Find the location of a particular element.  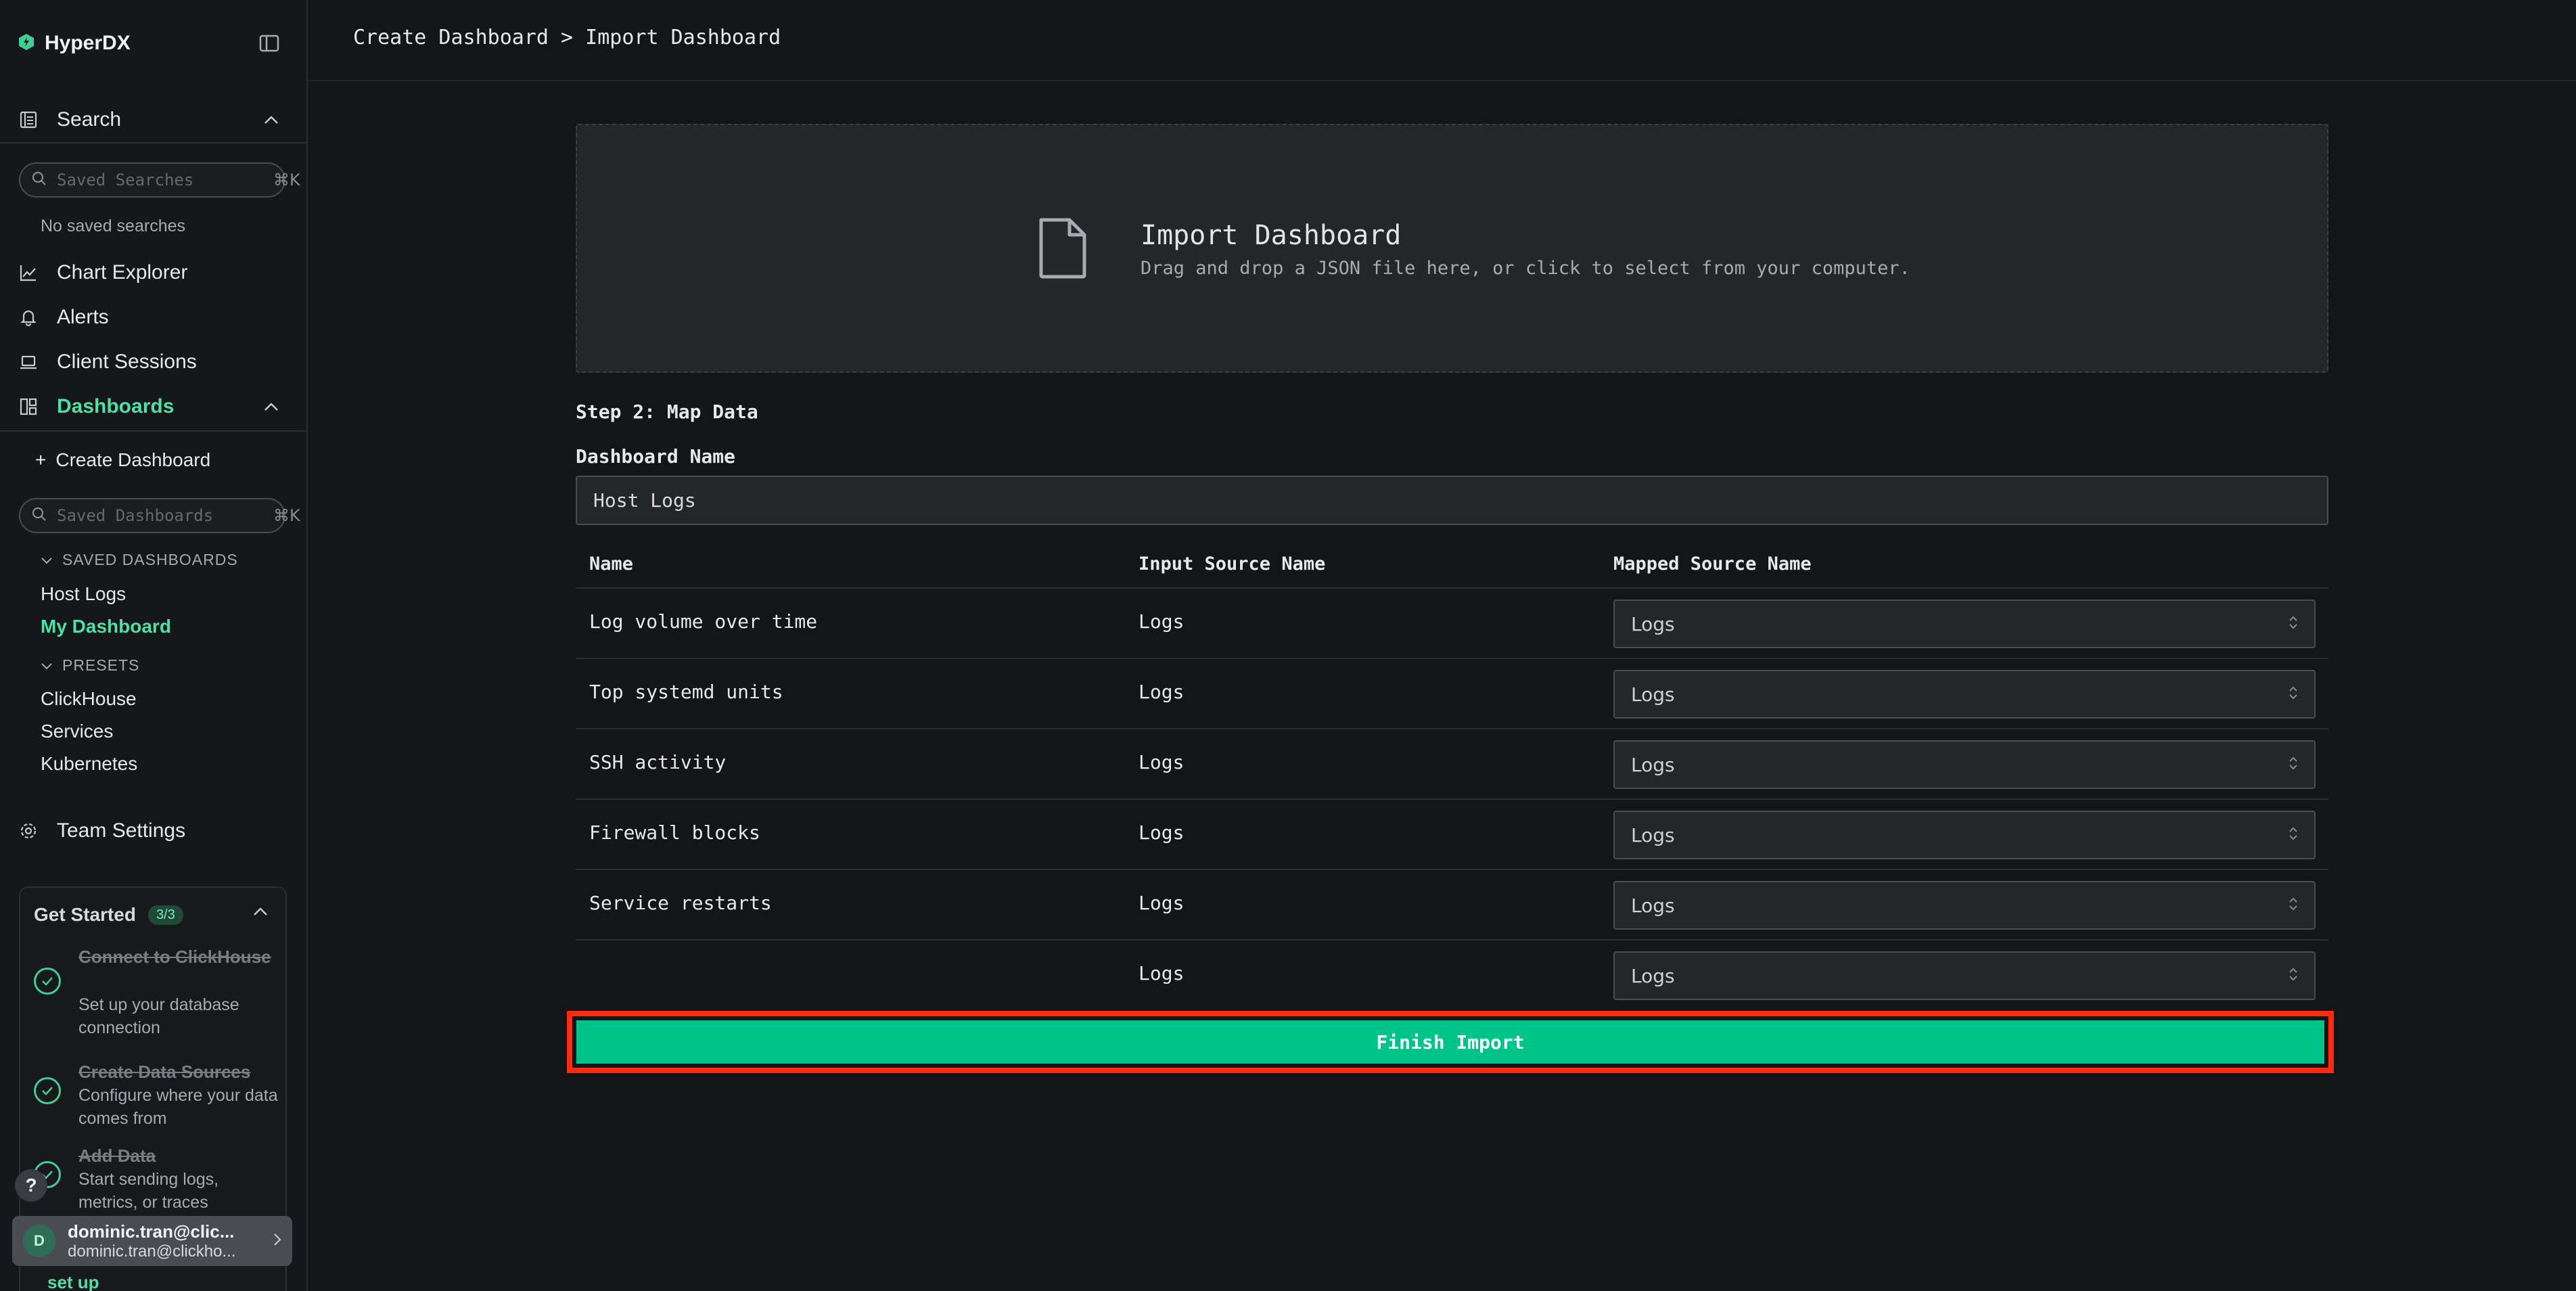

avatar: D is located at coordinates (39, 1241).